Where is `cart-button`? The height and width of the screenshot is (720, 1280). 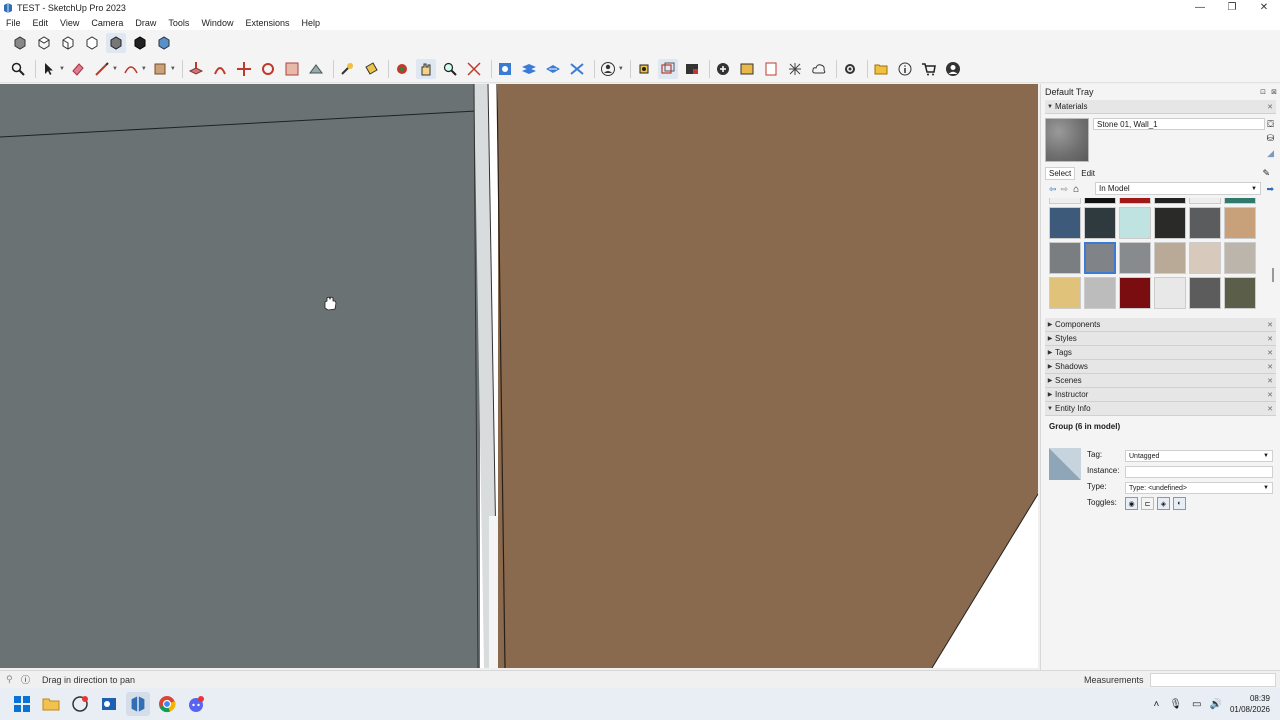 cart-button is located at coordinates (929, 69).